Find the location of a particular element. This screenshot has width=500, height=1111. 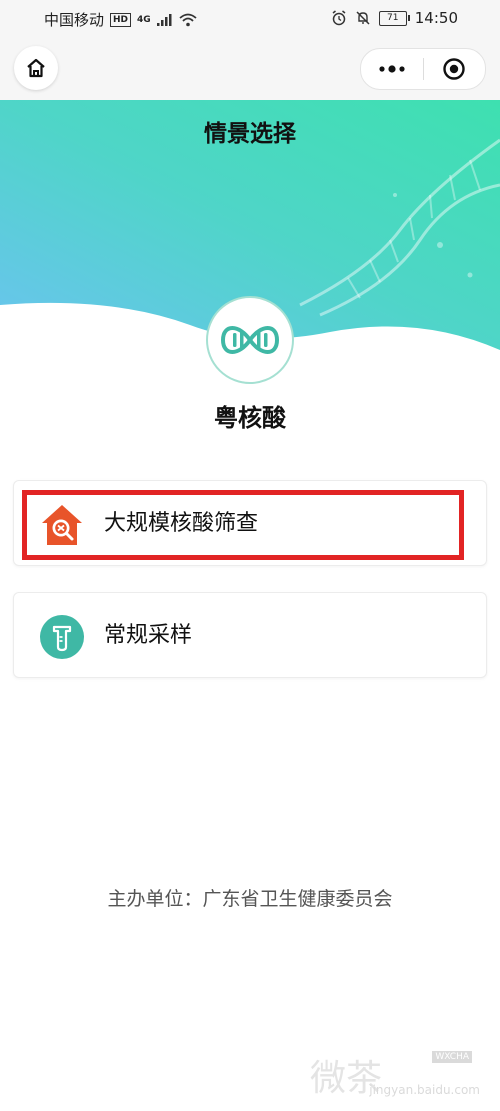

house-search-icon is located at coordinates (62, 525).